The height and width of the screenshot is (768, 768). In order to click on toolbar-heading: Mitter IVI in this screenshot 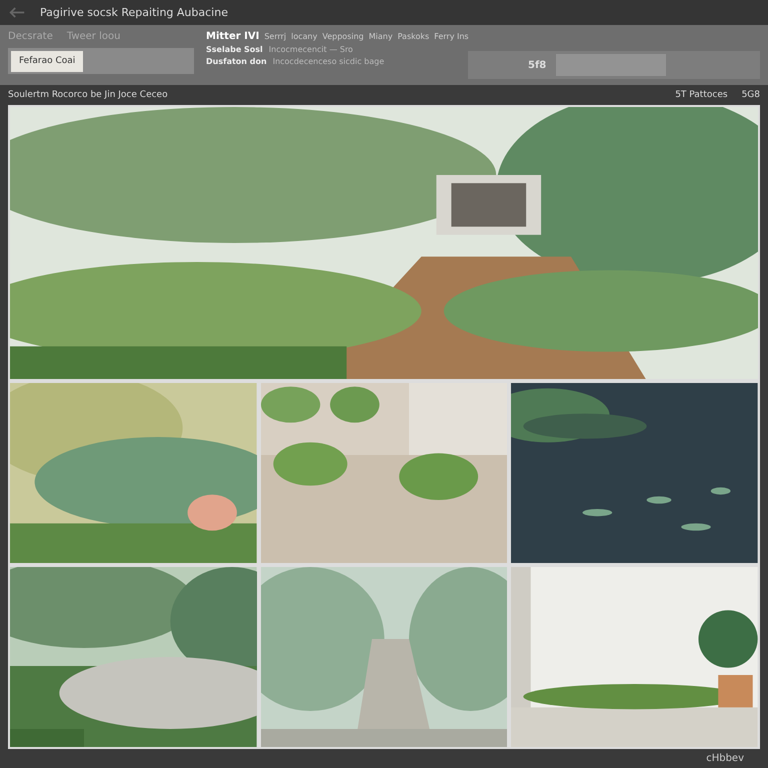, I will do `click(233, 36)`.